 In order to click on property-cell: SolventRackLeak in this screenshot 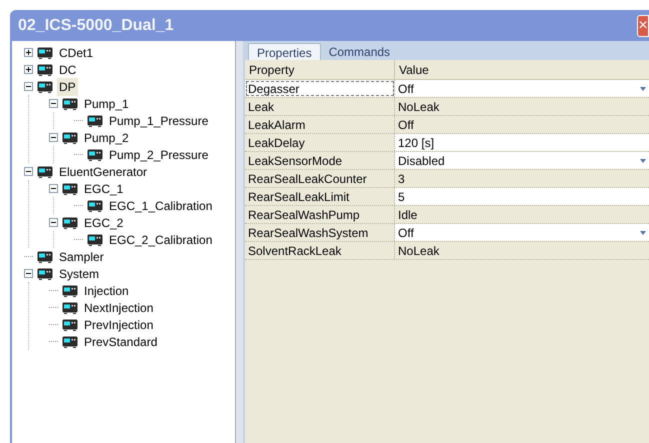, I will do `click(320, 250)`.